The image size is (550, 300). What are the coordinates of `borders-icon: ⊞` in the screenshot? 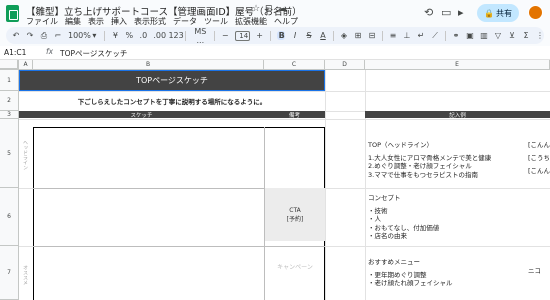 It's located at (358, 35).